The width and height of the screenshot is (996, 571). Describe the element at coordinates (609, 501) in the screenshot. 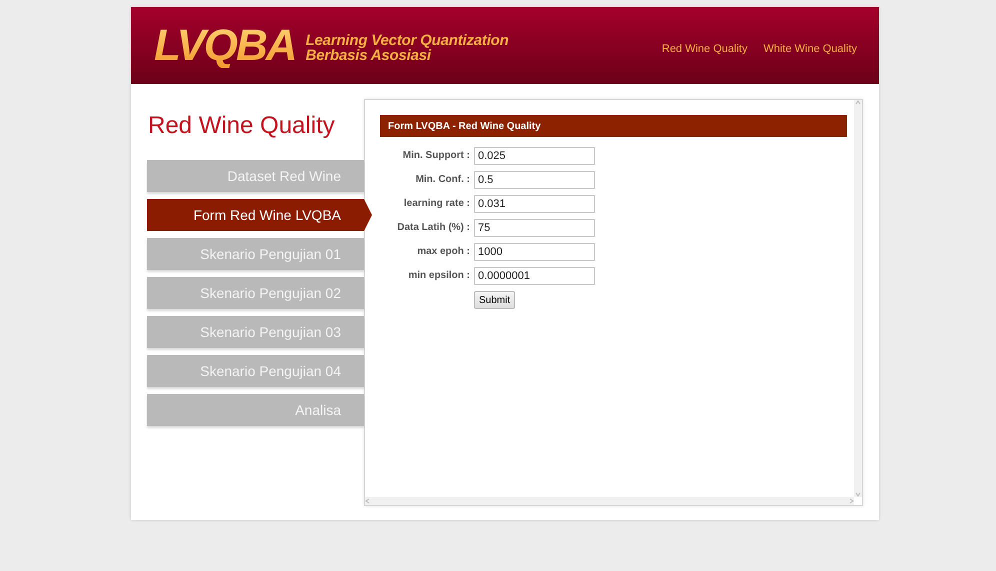

I see `horizontal-scrollbar` at that location.